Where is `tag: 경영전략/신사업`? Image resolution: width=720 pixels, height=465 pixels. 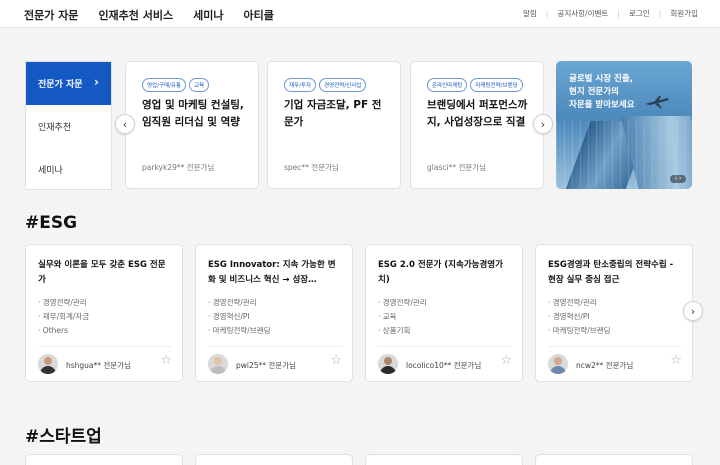 tag: 경영전략/신사업 is located at coordinates (343, 85).